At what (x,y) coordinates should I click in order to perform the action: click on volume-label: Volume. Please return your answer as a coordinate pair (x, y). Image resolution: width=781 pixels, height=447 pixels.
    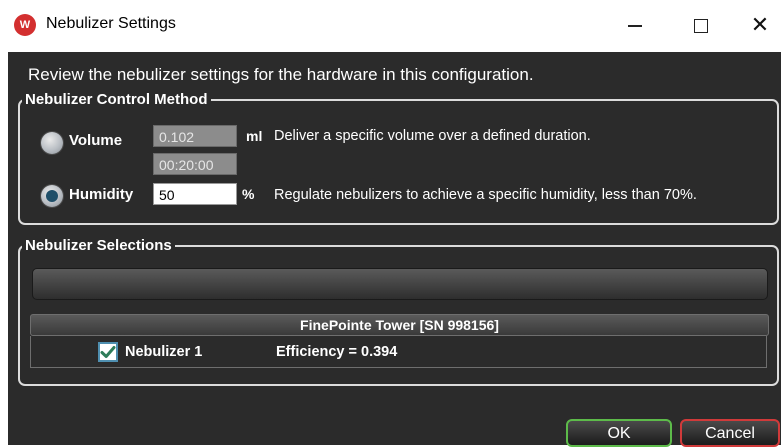
    Looking at the image, I should click on (96, 140).